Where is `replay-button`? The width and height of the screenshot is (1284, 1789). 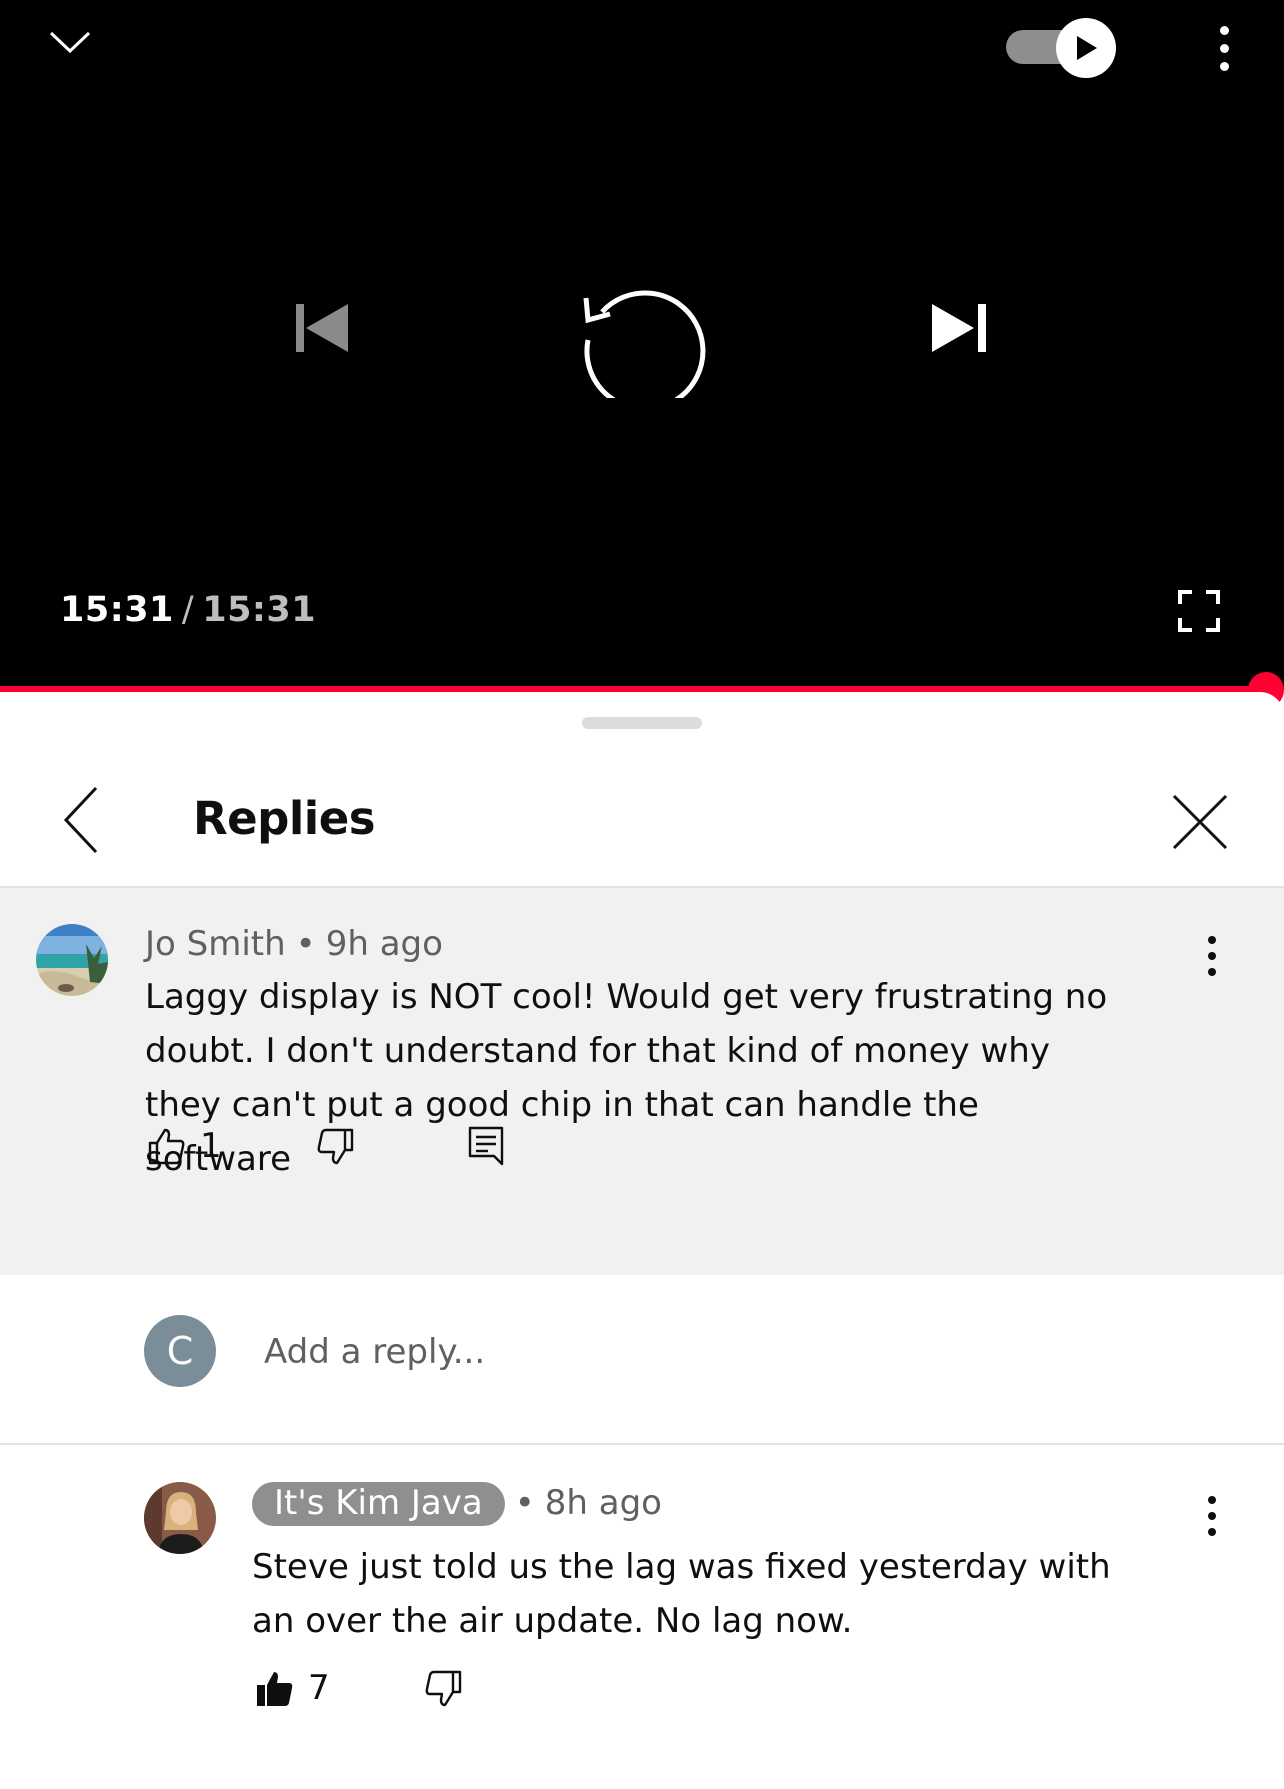
replay-button is located at coordinates (641, 340).